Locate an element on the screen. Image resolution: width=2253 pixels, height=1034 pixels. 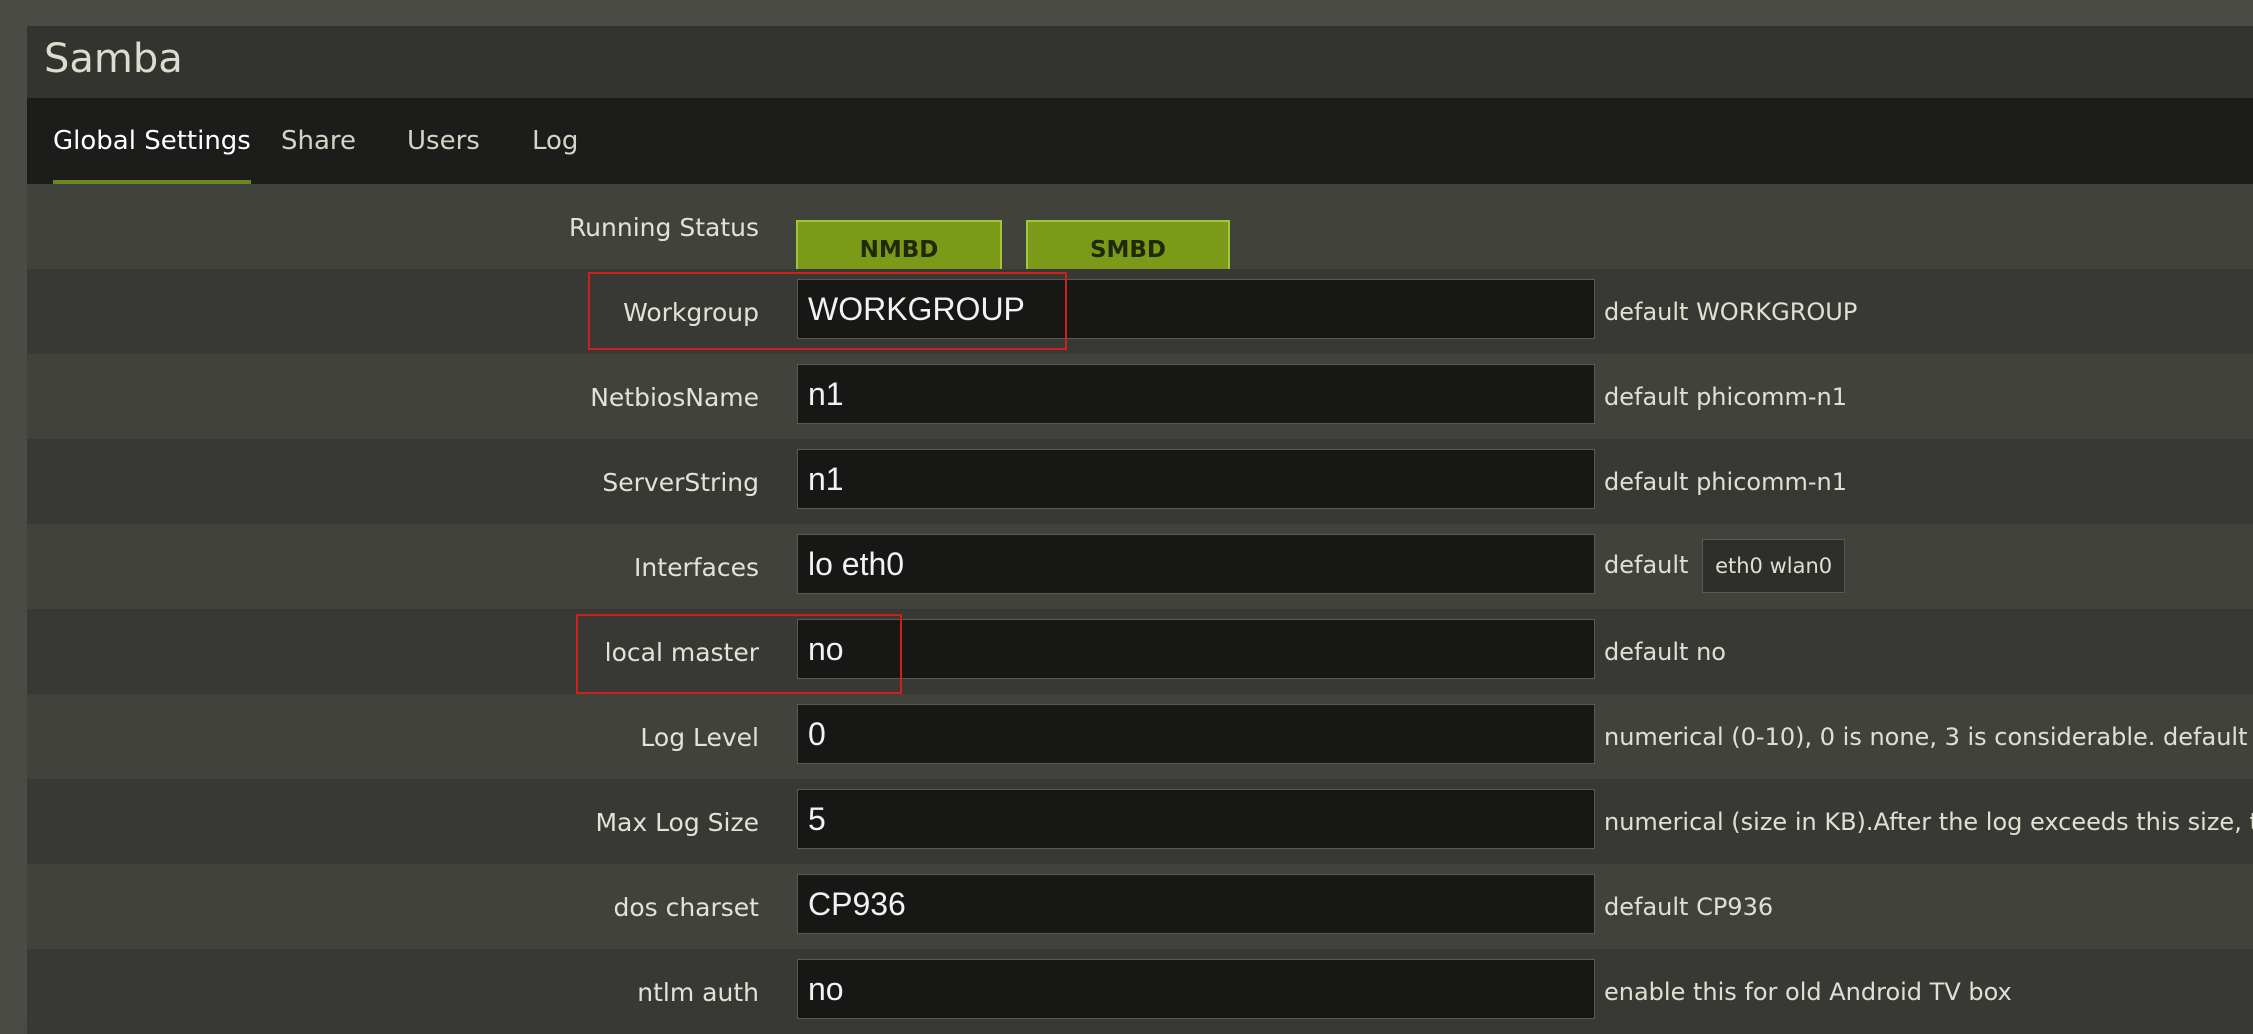
interfaces-label: Interfaces is located at coordinates (696, 567).